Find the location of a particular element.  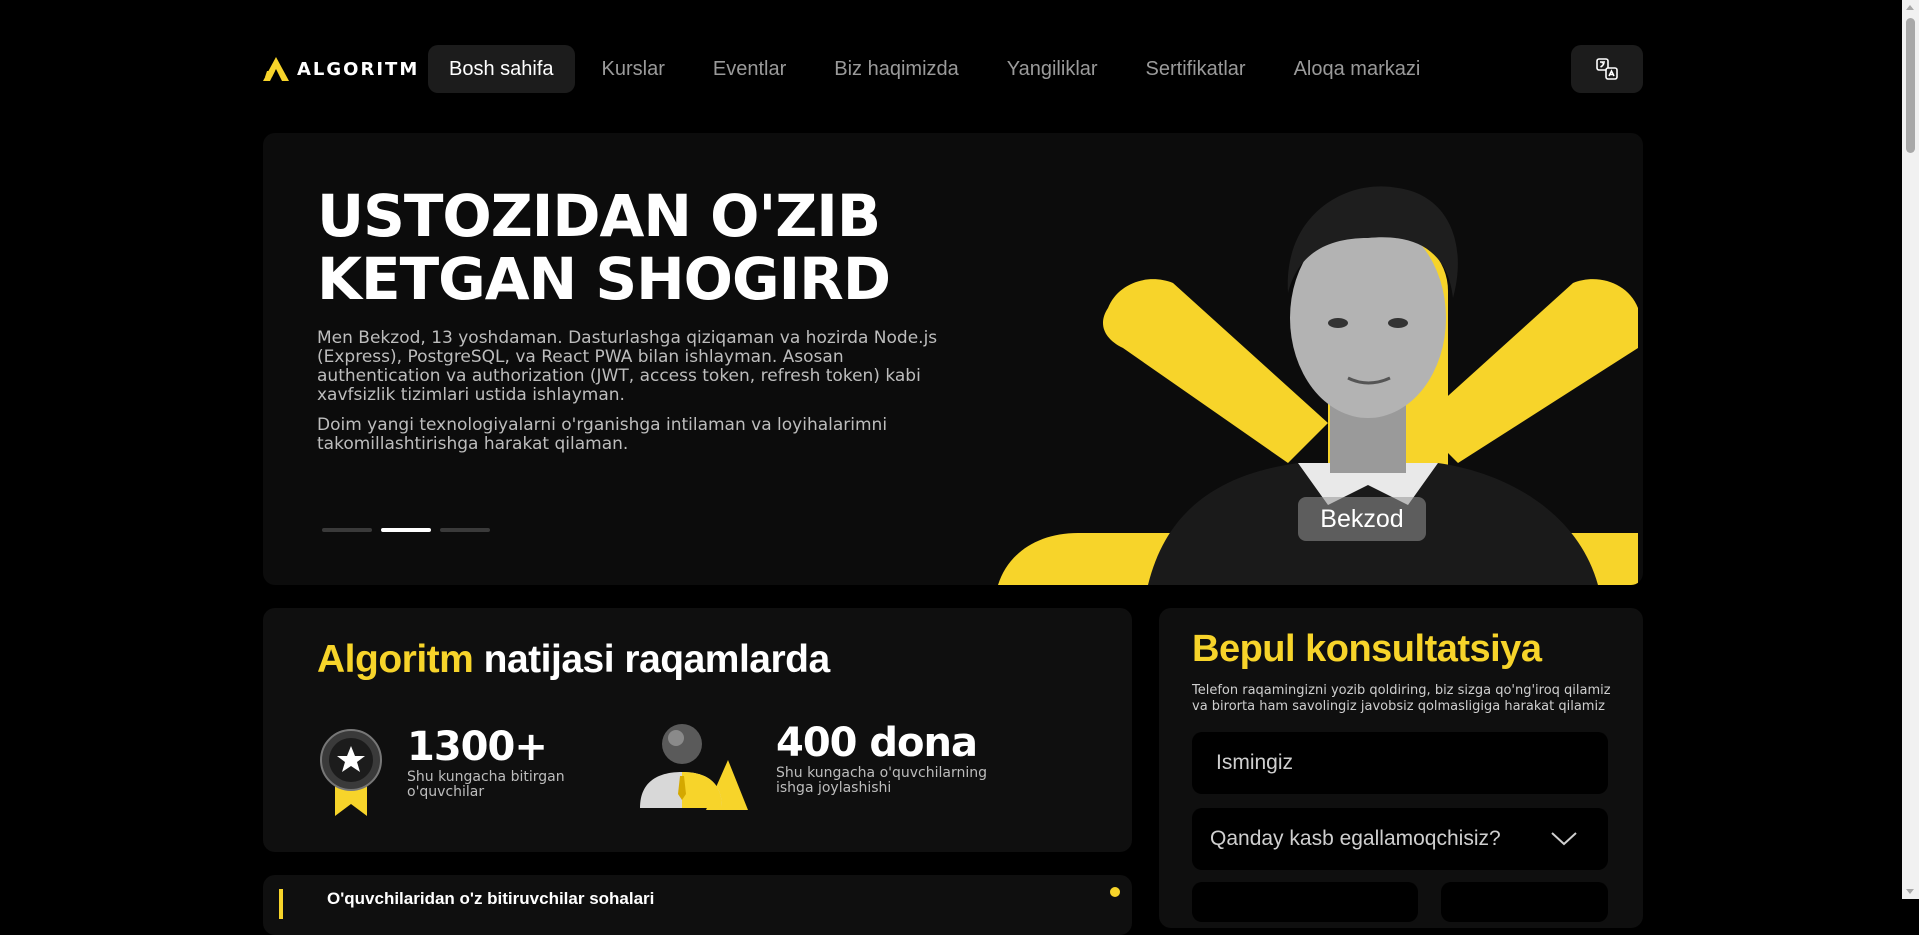

profession-select-value: Qanday kasb egallamoqchisiz? is located at coordinates (1355, 838).